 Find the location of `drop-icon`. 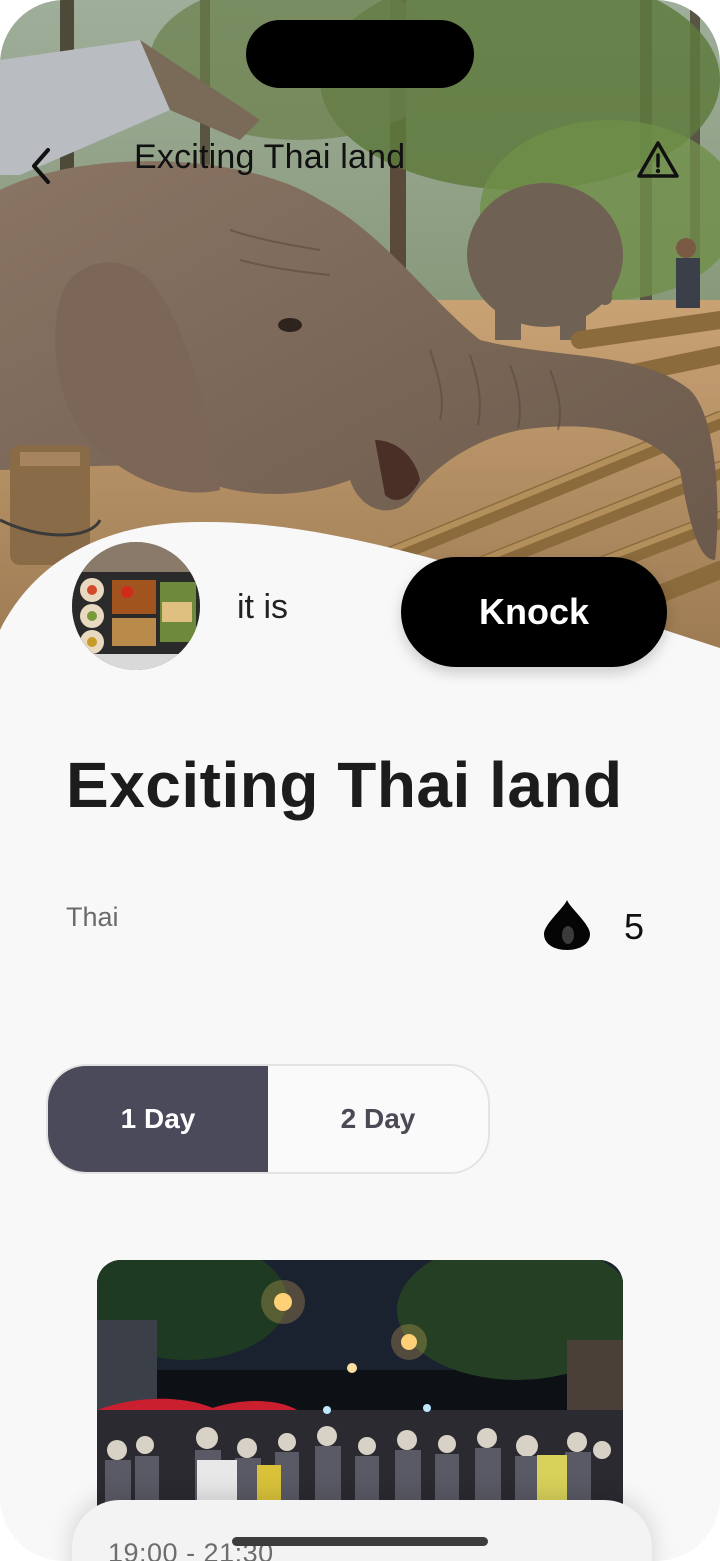

drop-icon is located at coordinates (567, 925).